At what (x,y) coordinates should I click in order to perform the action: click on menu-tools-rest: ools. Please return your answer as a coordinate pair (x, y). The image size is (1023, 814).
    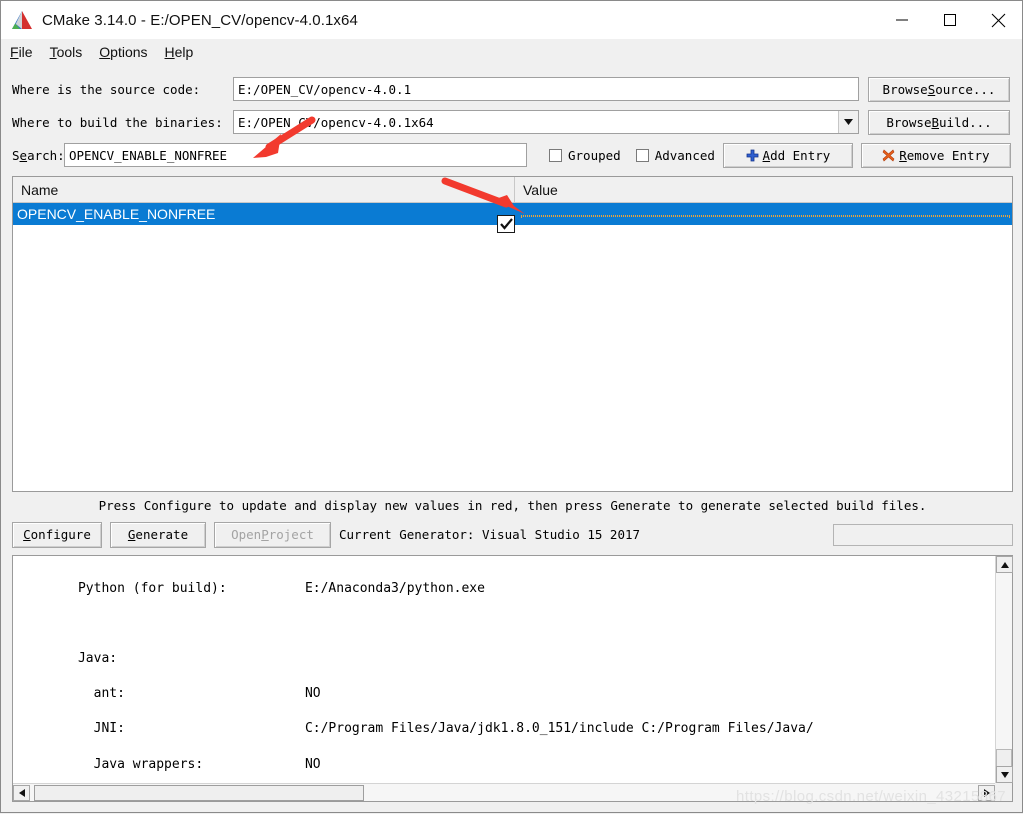
    Looking at the image, I should click on (69, 51).